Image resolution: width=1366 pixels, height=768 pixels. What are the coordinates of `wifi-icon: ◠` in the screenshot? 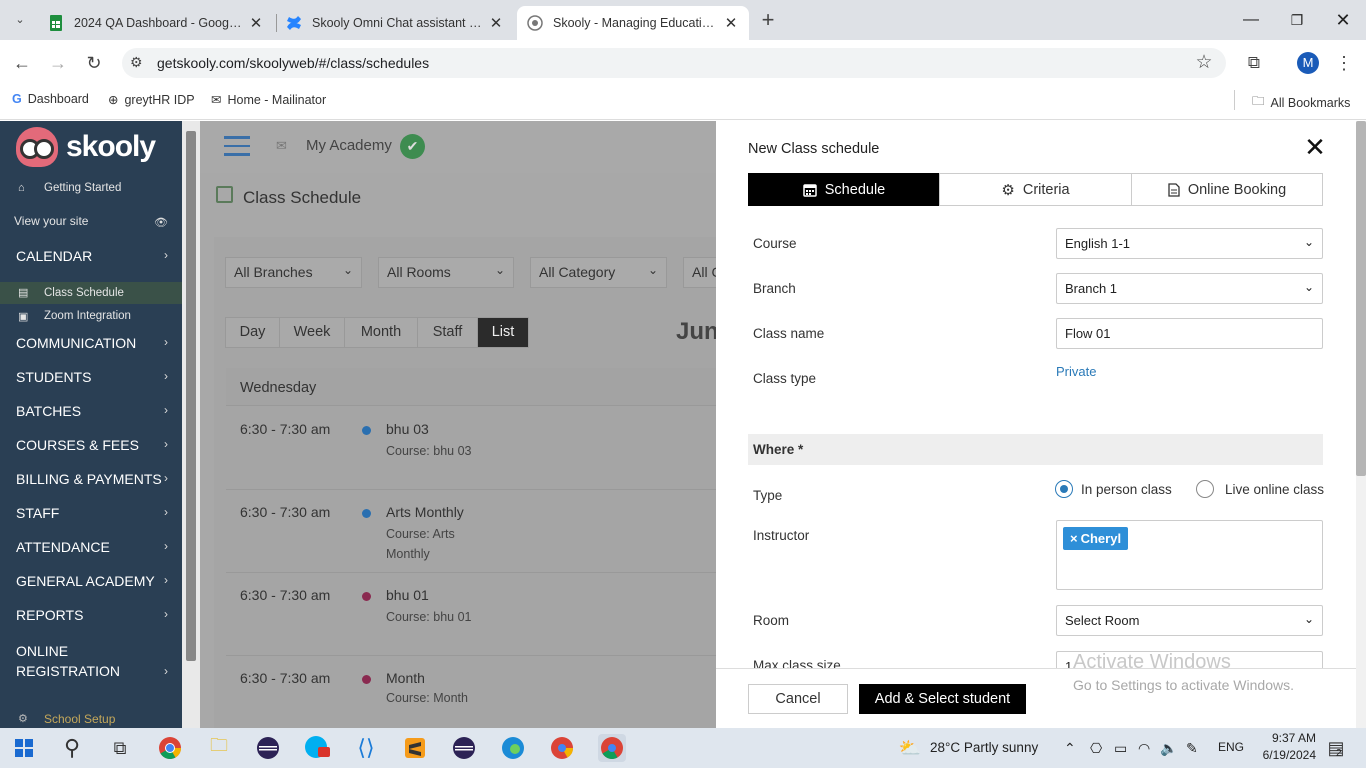 It's located at (1144, 748).